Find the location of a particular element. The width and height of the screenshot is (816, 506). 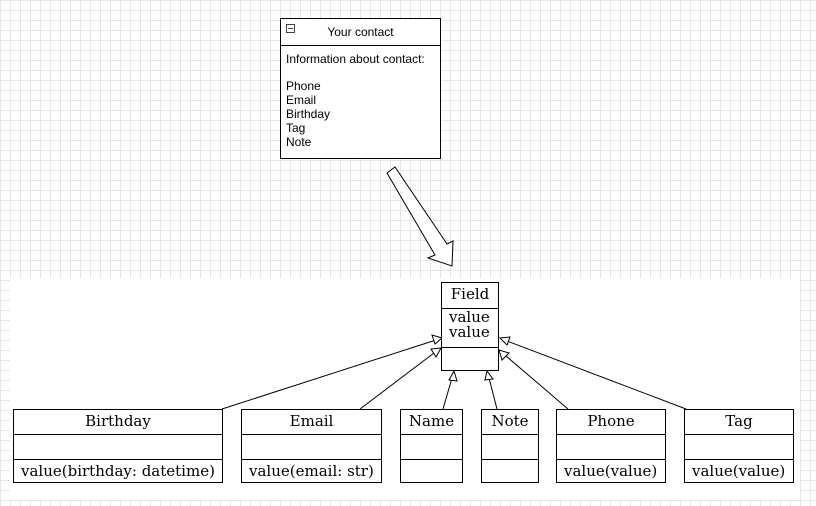

class-method: value(email: str) is located at coordinates (311, 470).